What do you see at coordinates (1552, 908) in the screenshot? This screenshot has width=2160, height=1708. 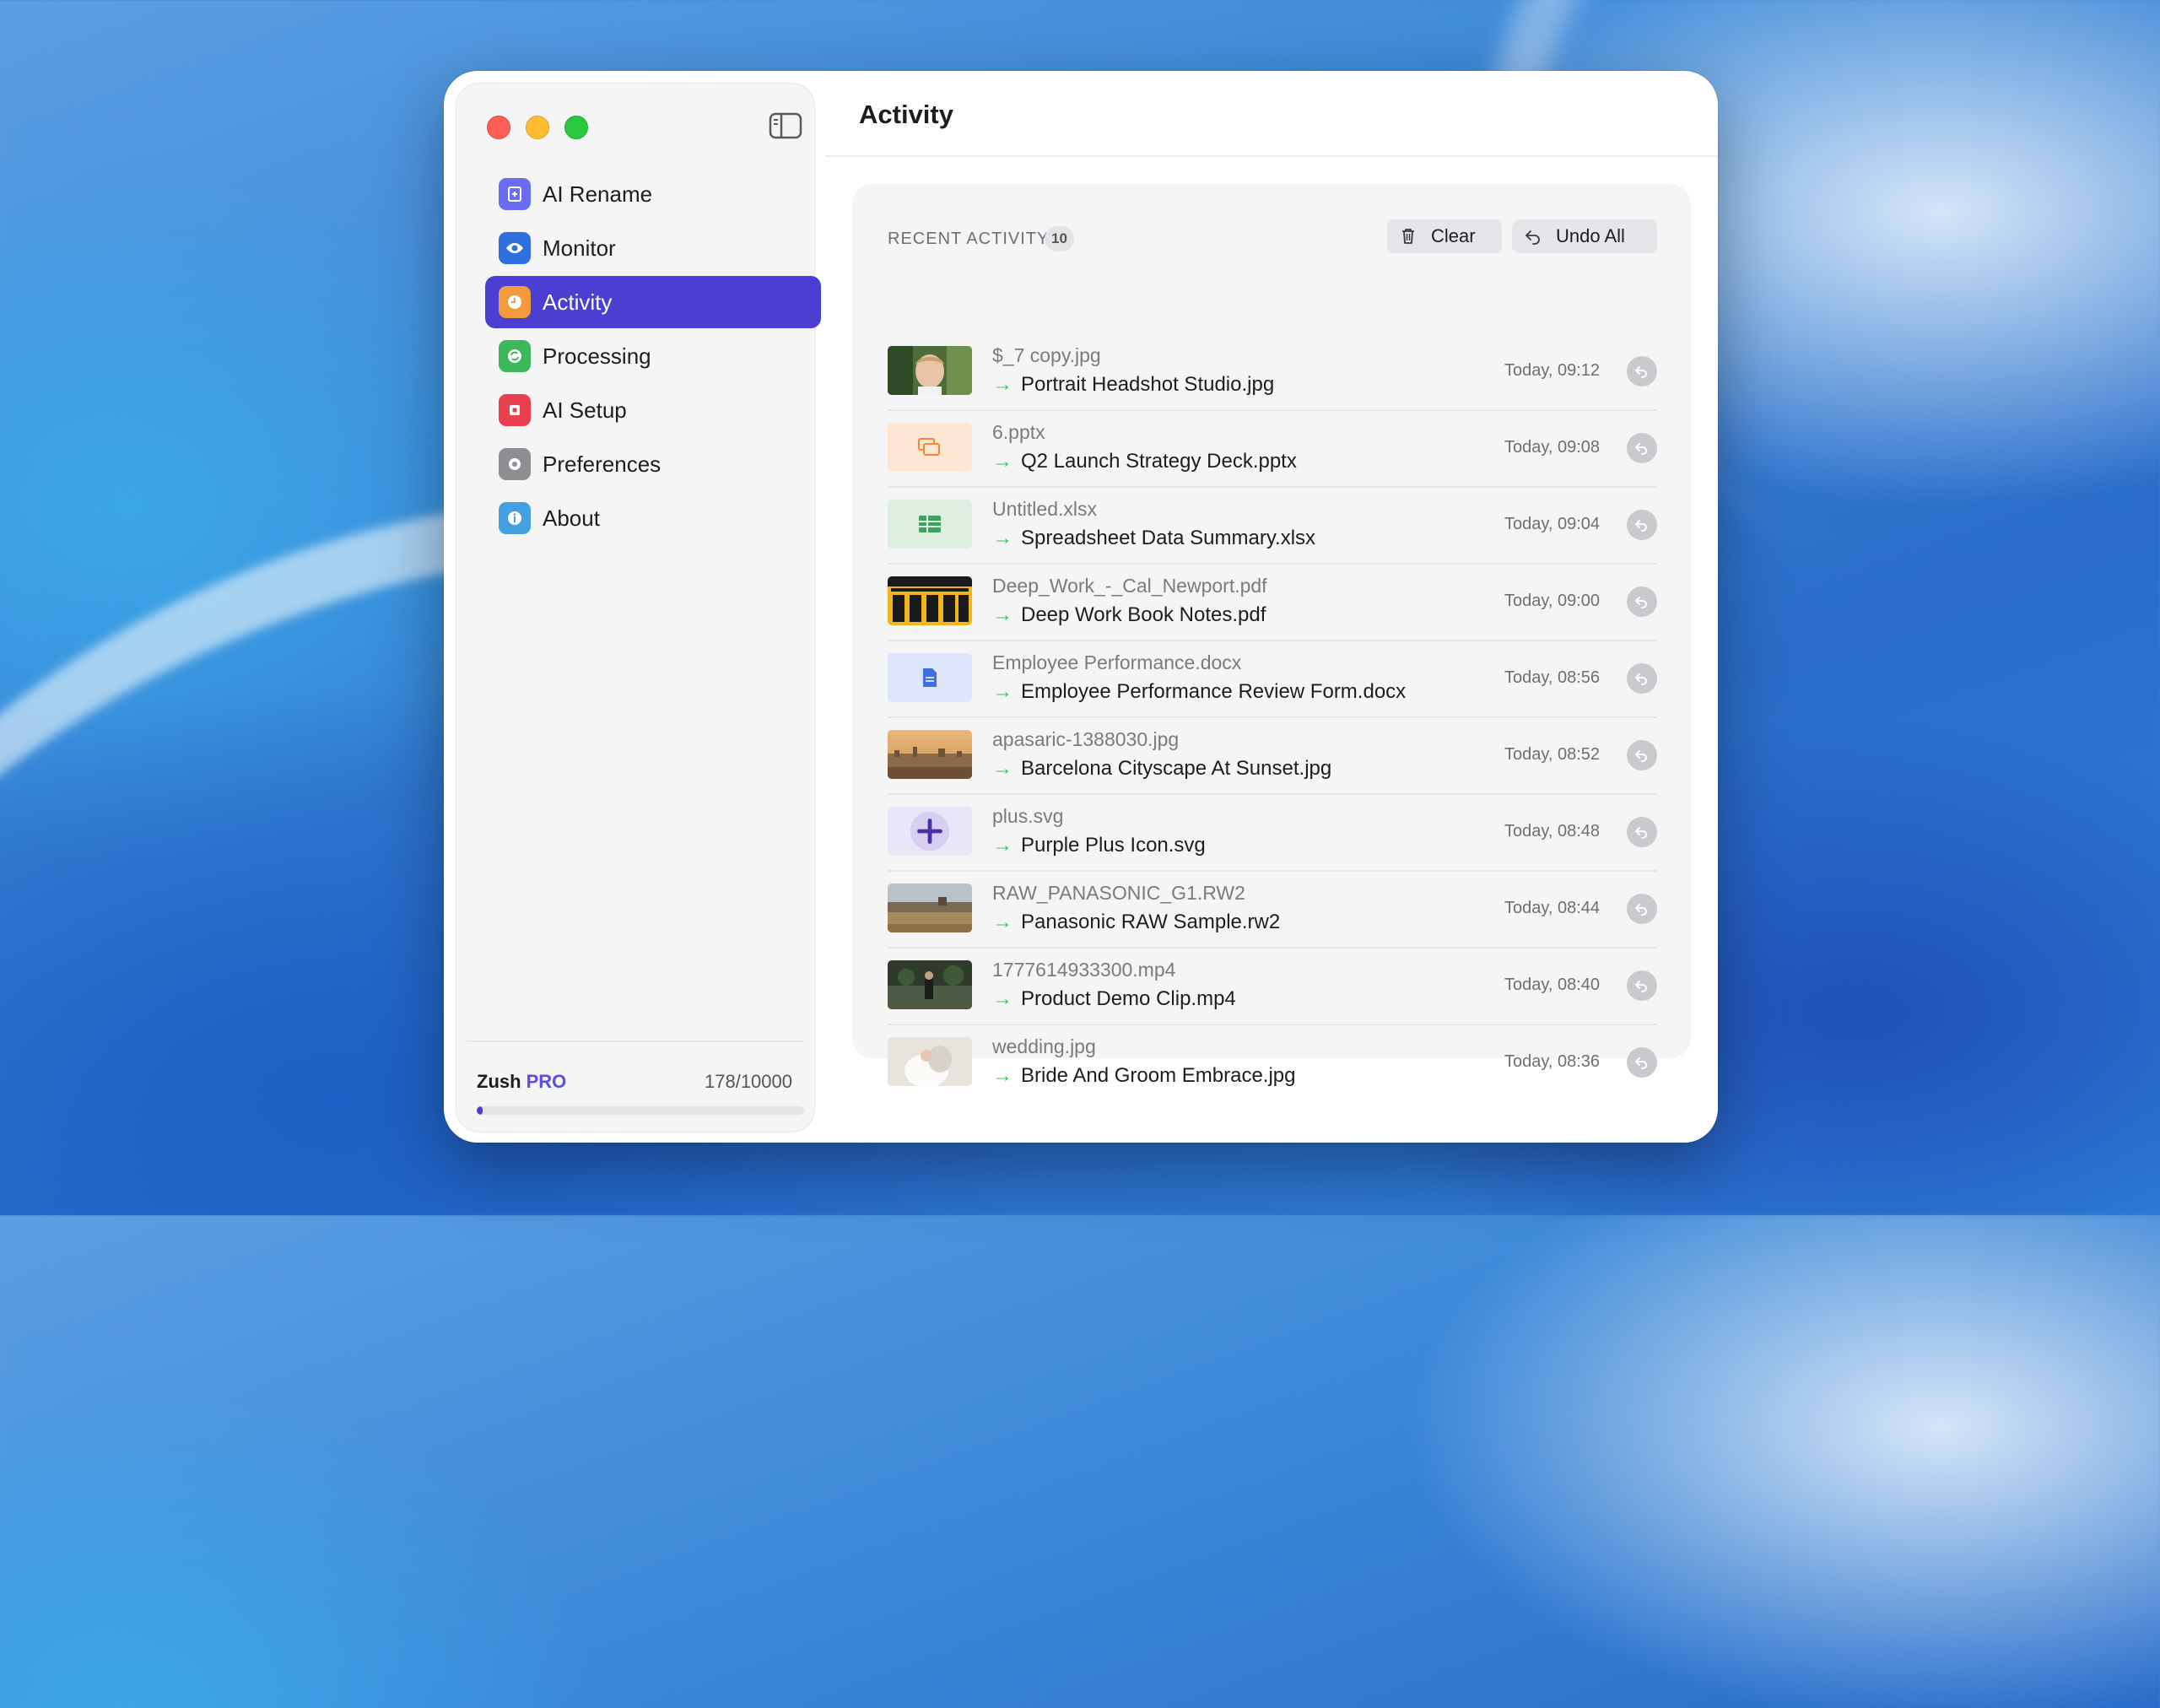 I see `timestamp: Today, 08:44` at bounding box center [1552, 908].